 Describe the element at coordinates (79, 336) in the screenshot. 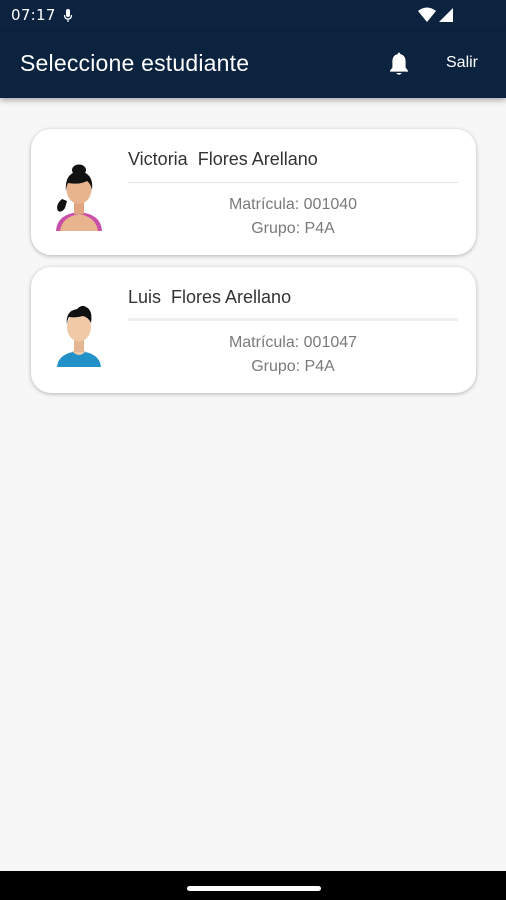

I see `boy-avatar-icon` at that location.